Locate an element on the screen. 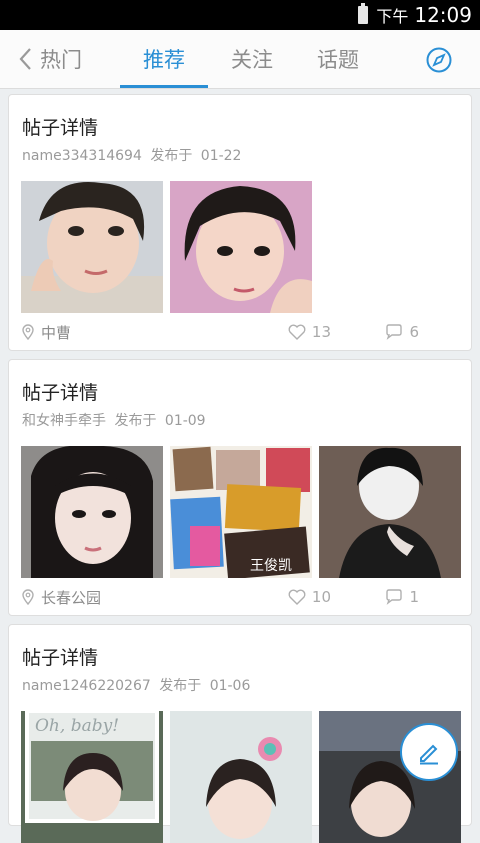 The image size is (480, 843). post-meta: 和女神手牵手 发布于 01-09 is located at coordinates (116, 420).